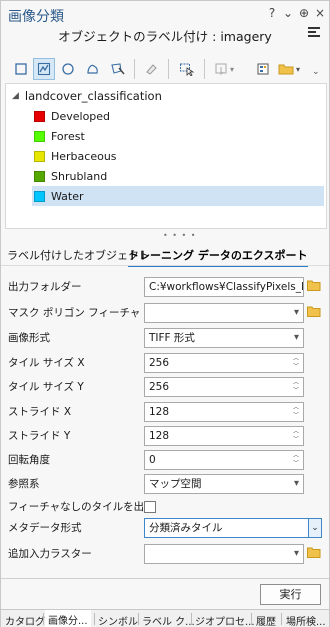 The height and width of the screenshot is (627, 330). I want to click on schema-root-label: landcover_classification, so click(93, 96).